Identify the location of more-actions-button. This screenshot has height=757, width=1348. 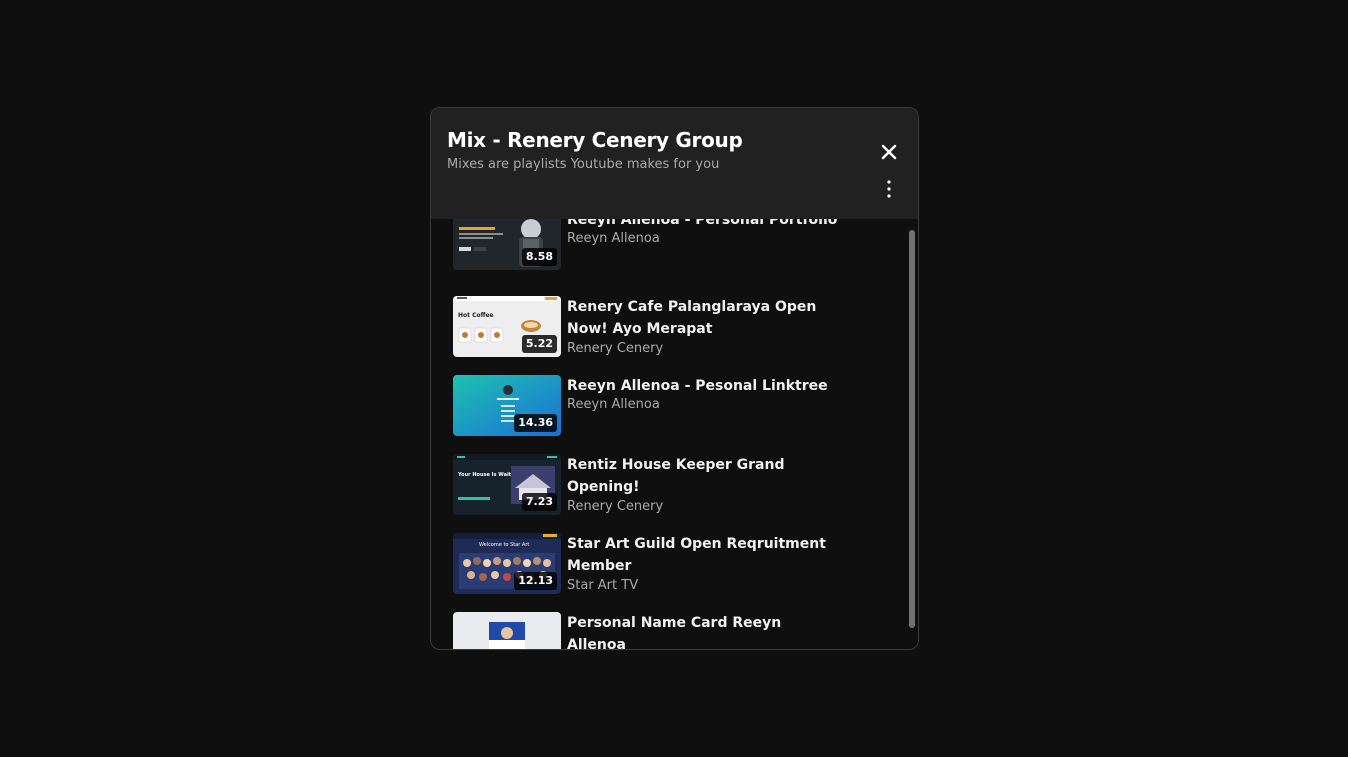
(889, 189).